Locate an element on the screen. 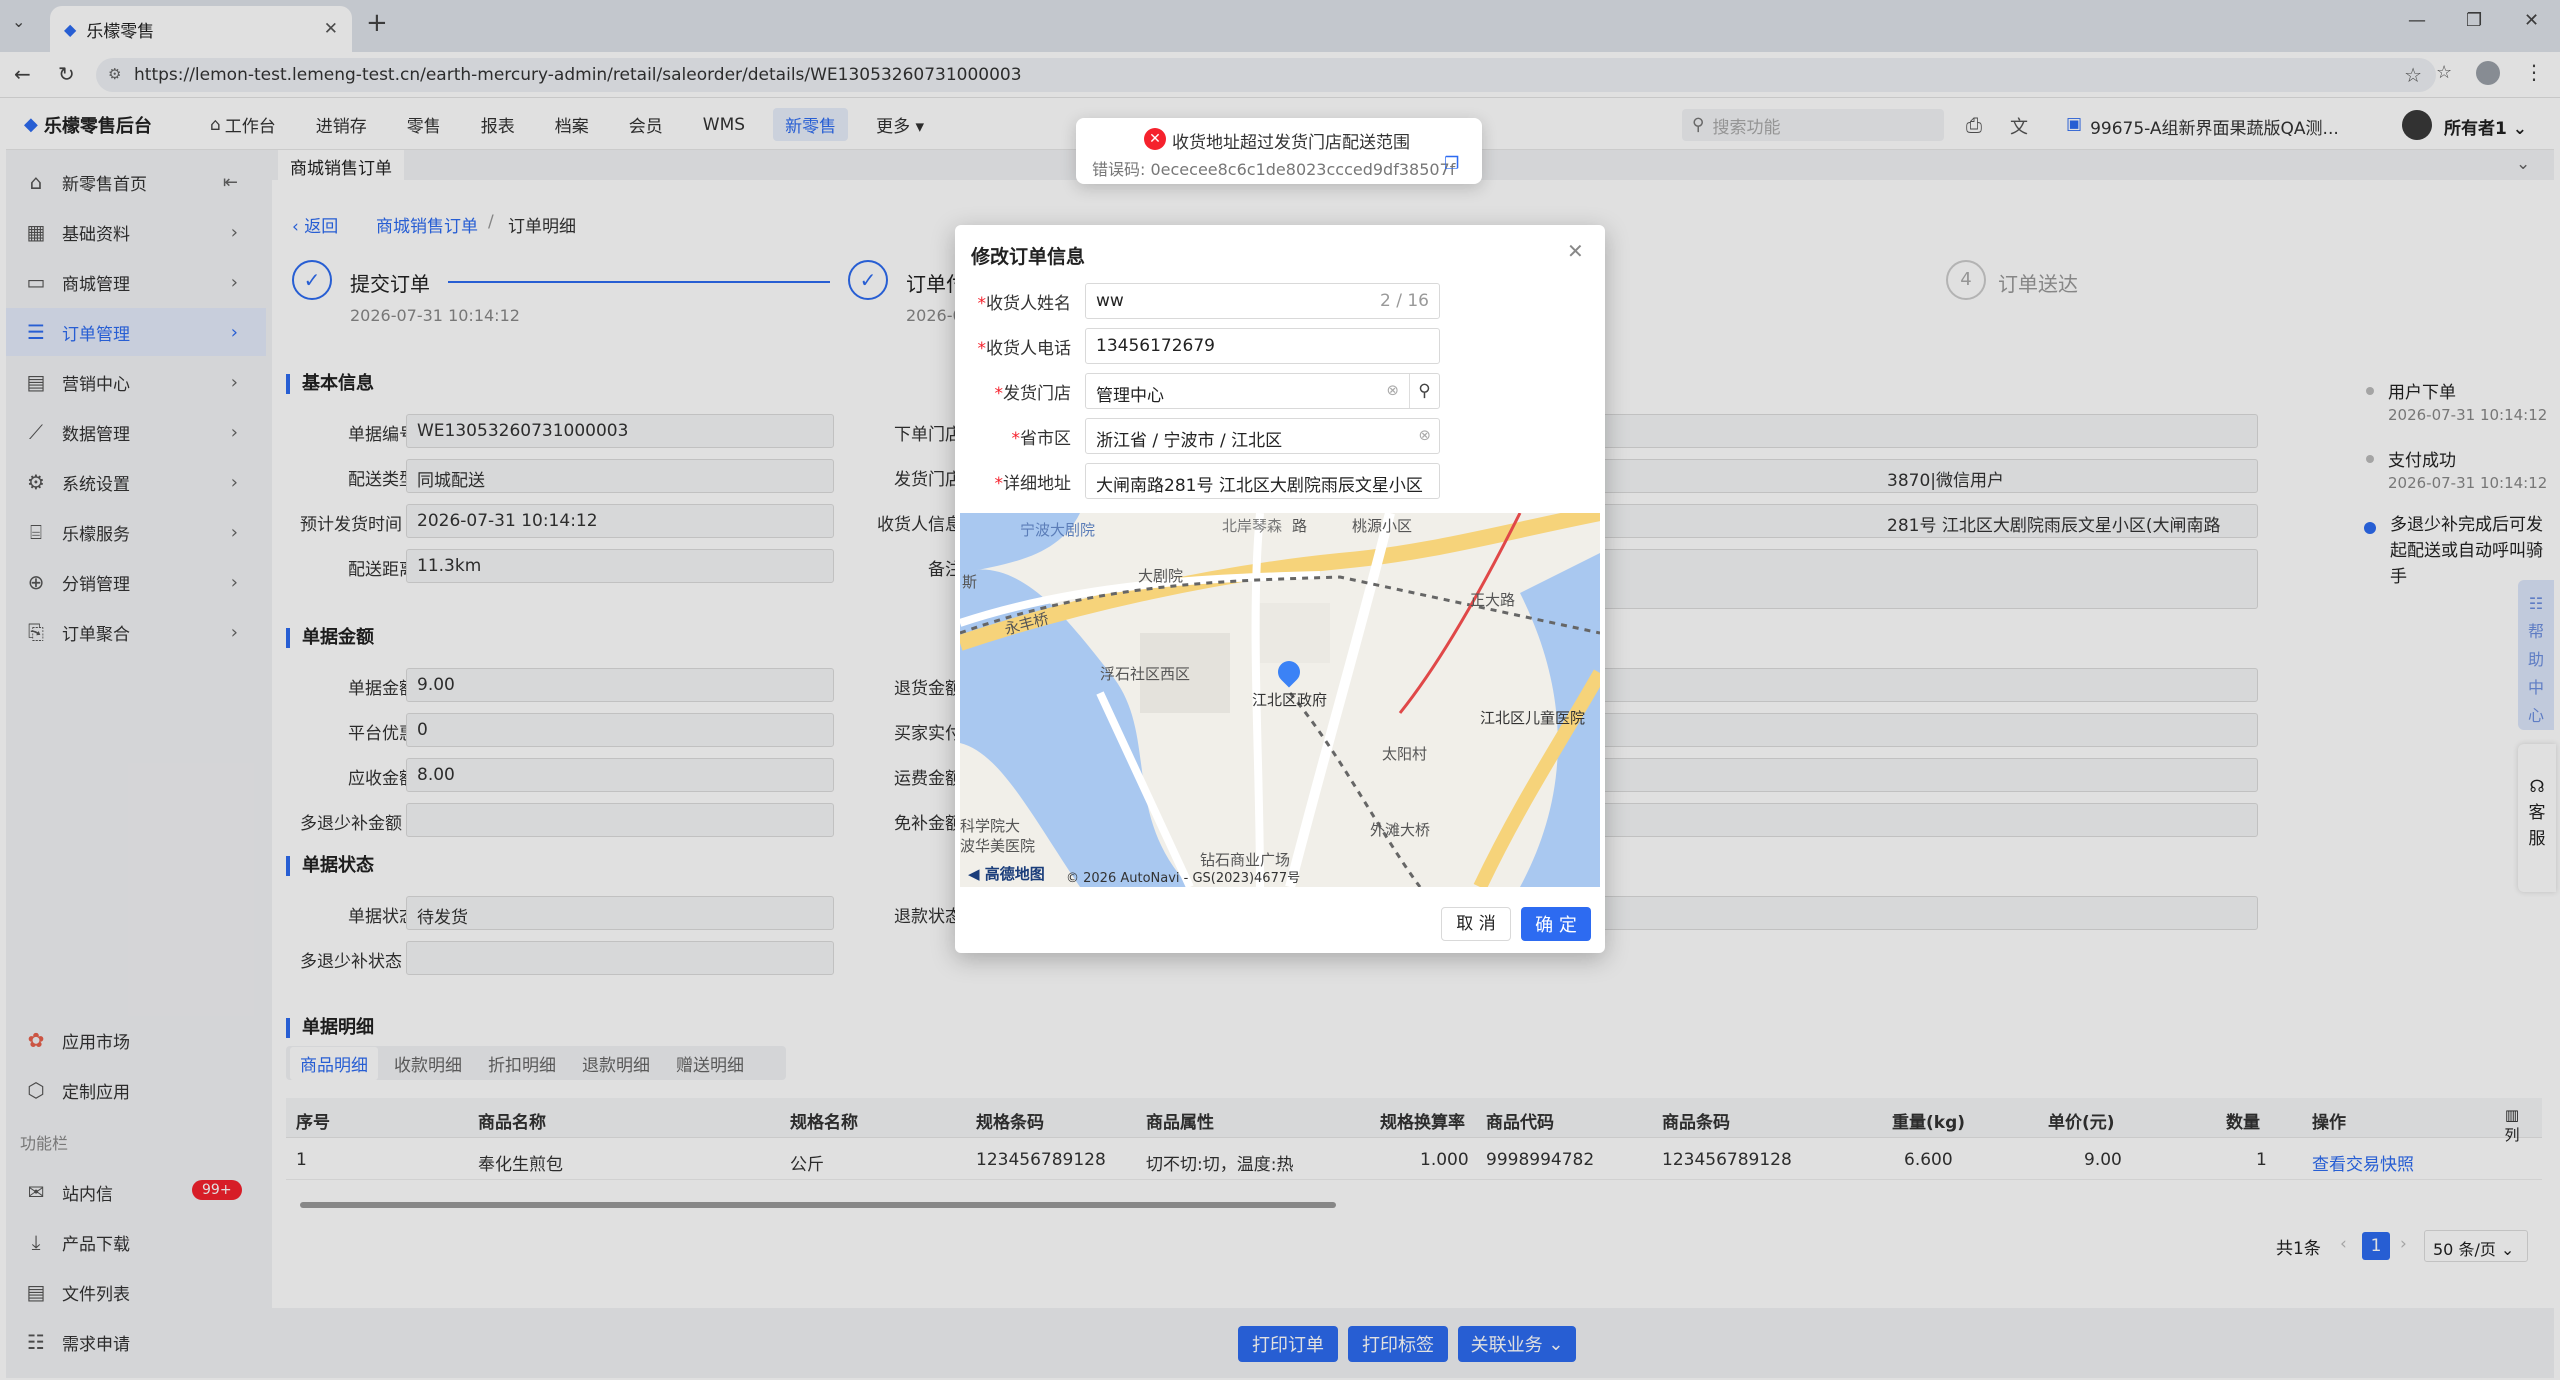  amap-arrow-icon: ◀ is located at coordinates (976, 874).